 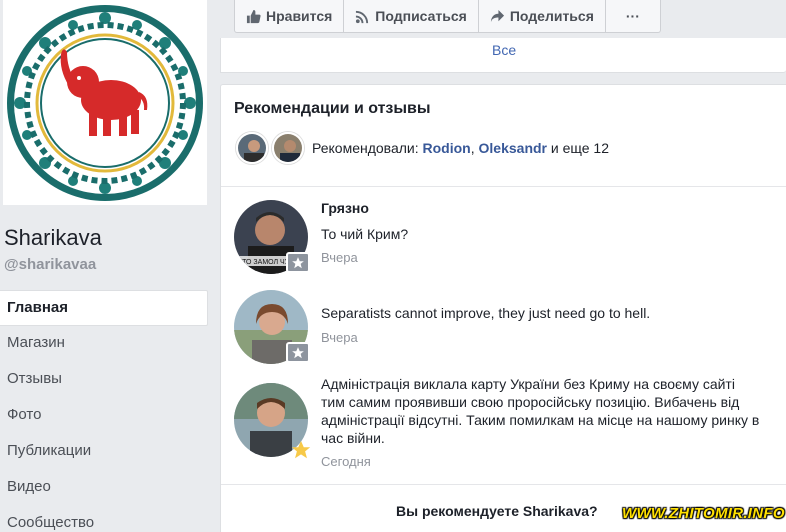 What do you see at coordinates (104, 452) in the screenshot?
I see `nav-item-posts: Публикации` at bounding box center [104, 452].